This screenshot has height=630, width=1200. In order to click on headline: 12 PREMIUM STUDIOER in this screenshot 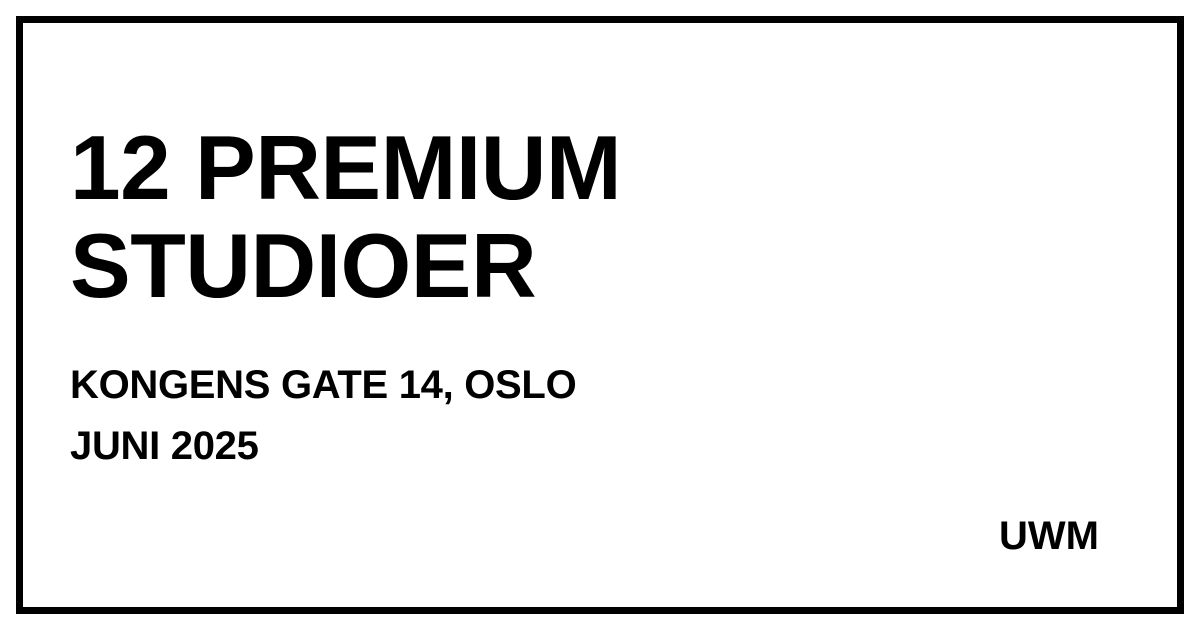, I will do `click(346, 217)`.